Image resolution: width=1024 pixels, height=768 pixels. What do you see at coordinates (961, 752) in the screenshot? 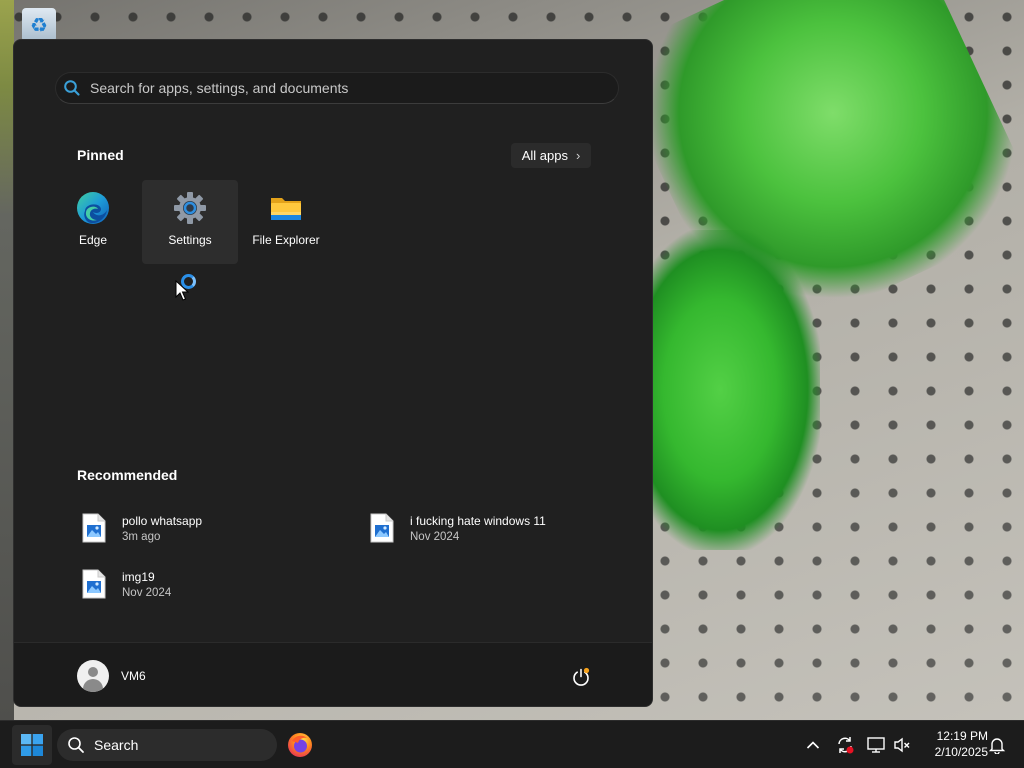
I see `clock-date: 2/10/2025` at bounding box center [961, 752].